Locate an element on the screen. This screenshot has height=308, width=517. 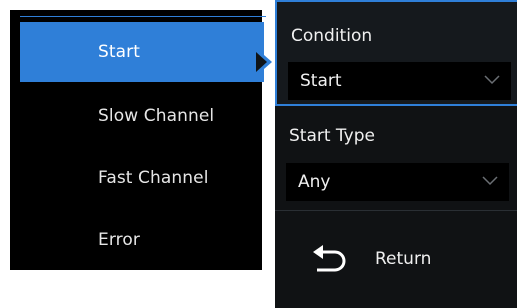
start-type-label: Start Type is located at coordinates (332, 136).